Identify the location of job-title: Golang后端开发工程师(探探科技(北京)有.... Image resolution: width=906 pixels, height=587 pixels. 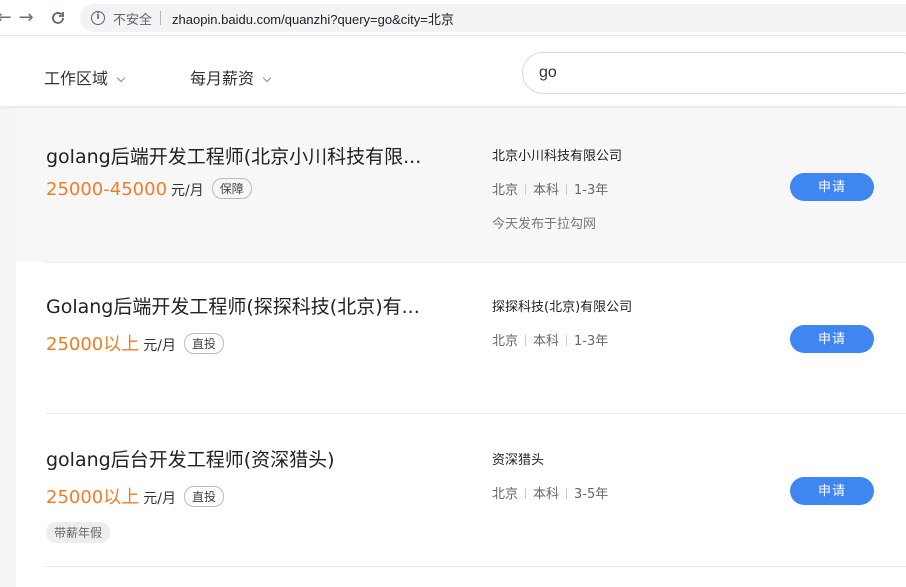
(233, 305).